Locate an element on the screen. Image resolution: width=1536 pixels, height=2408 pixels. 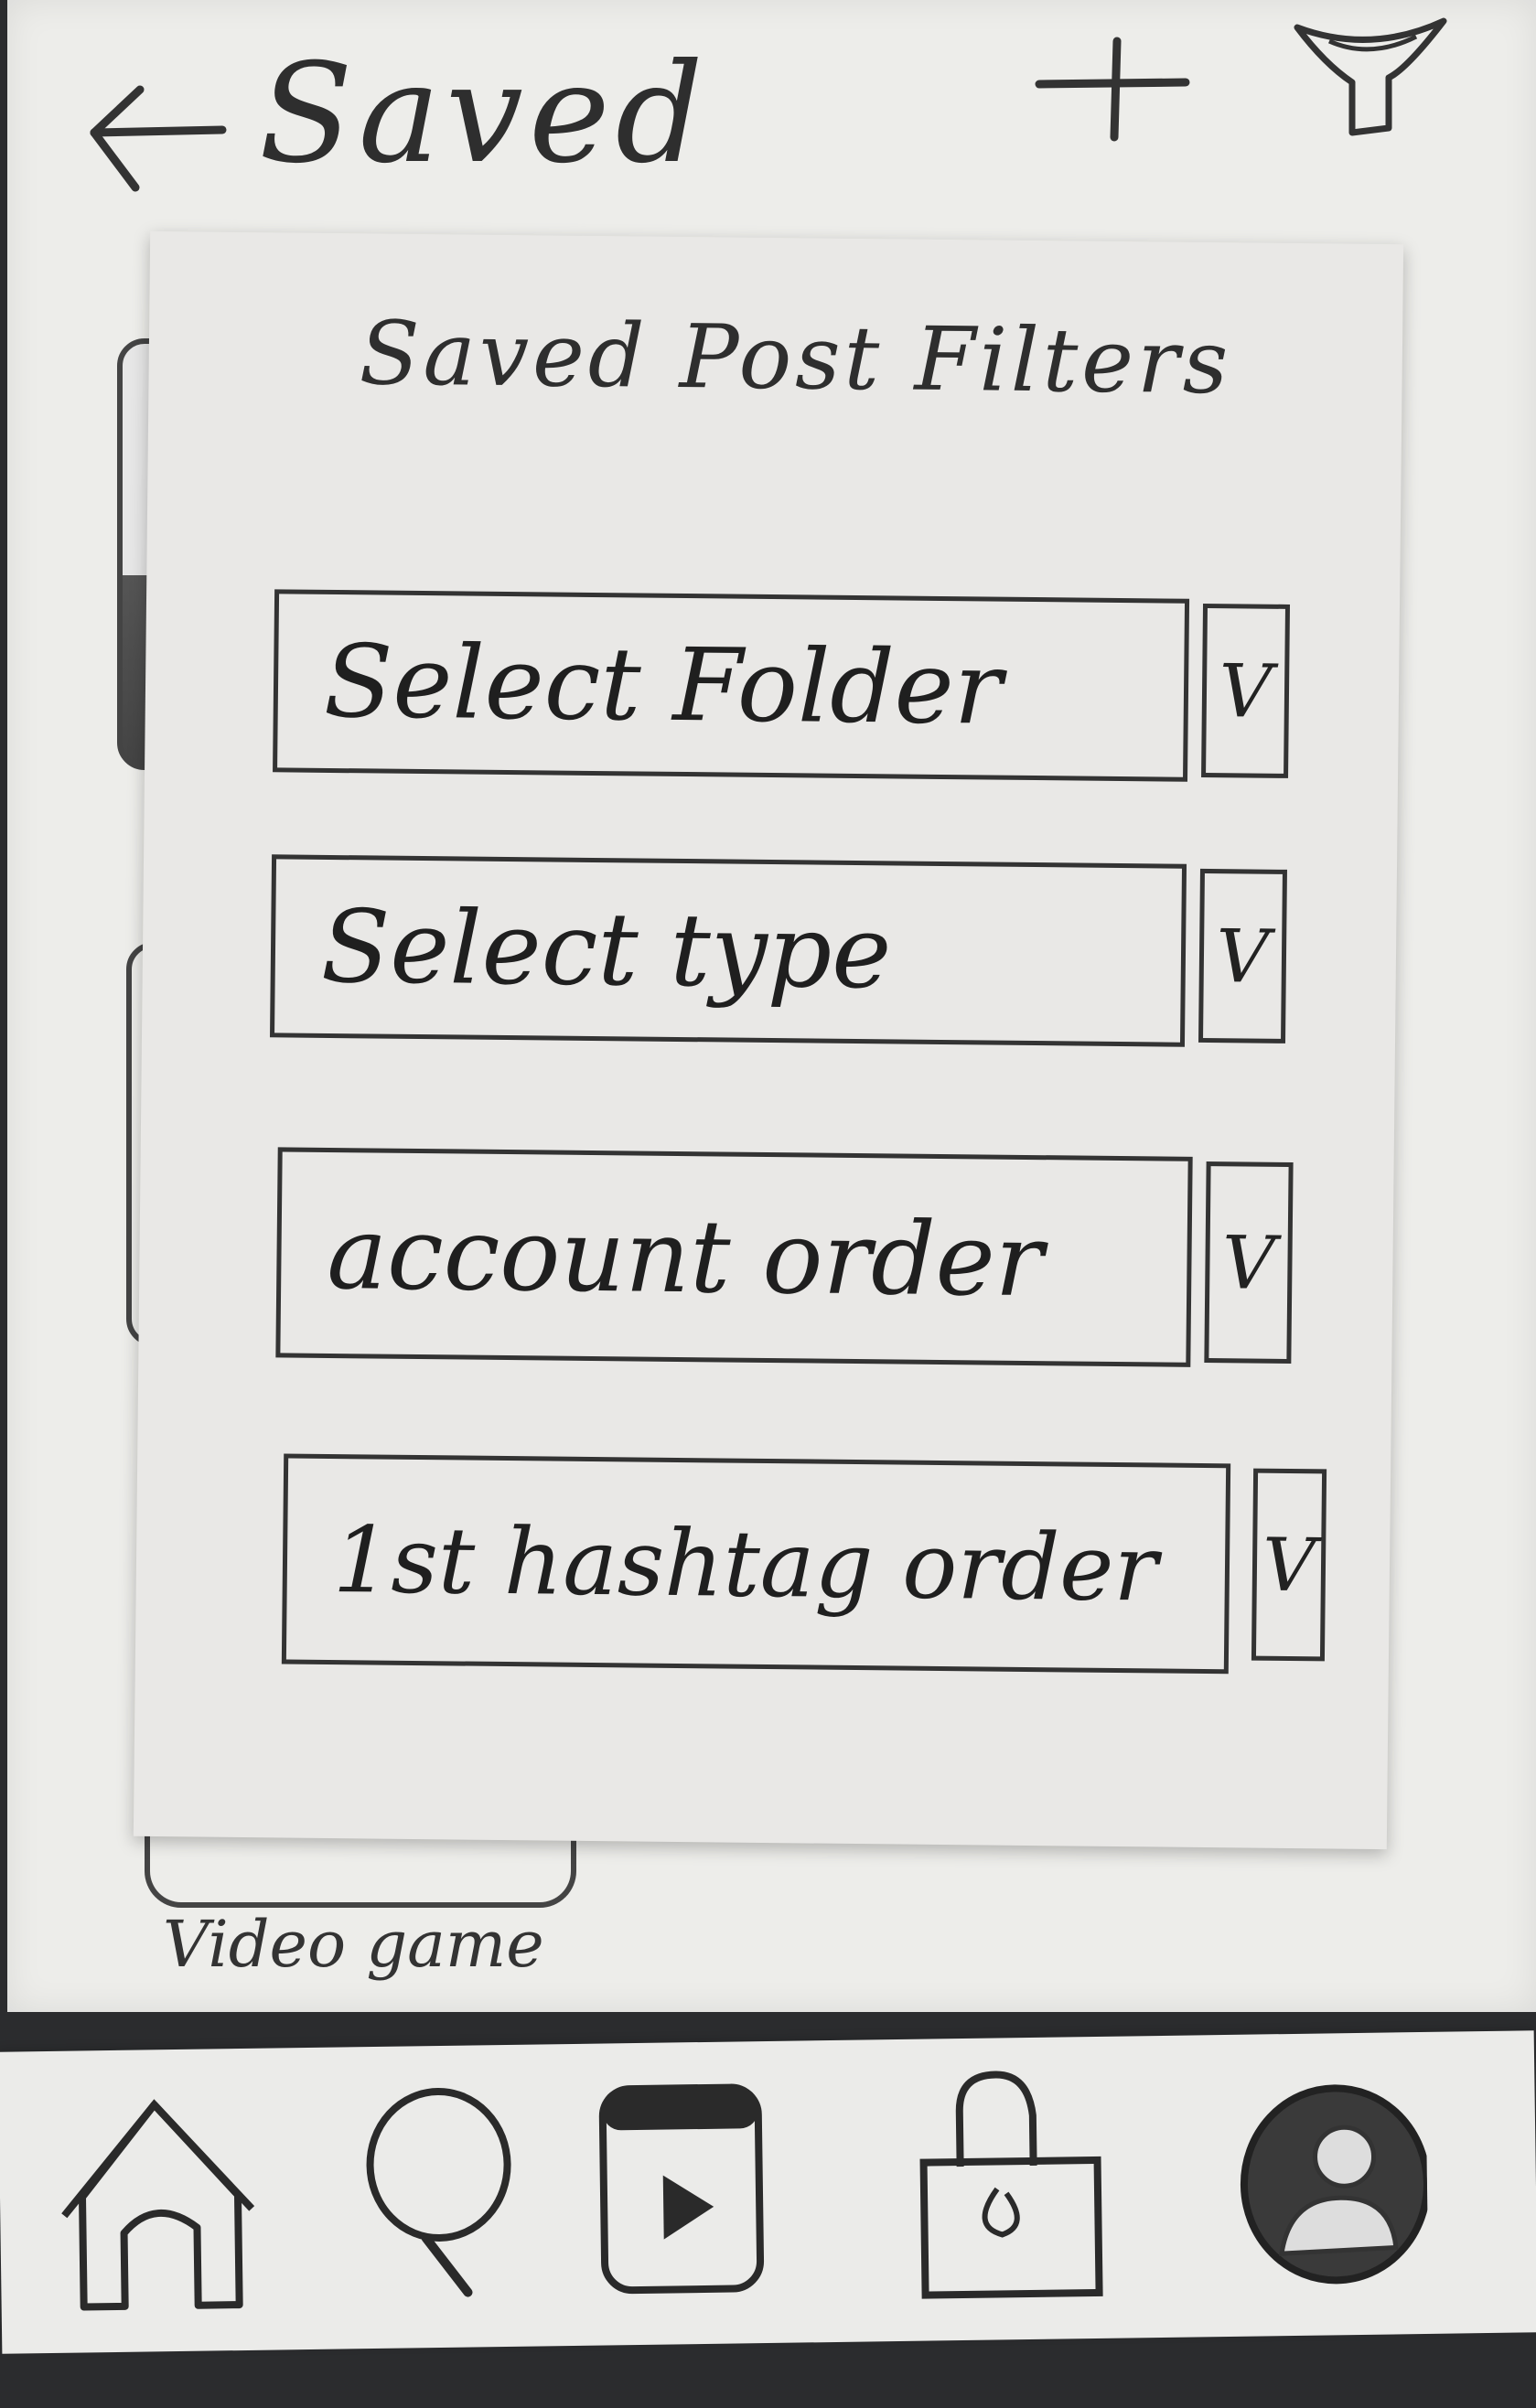
back-button is located at coordinates (158, 142).